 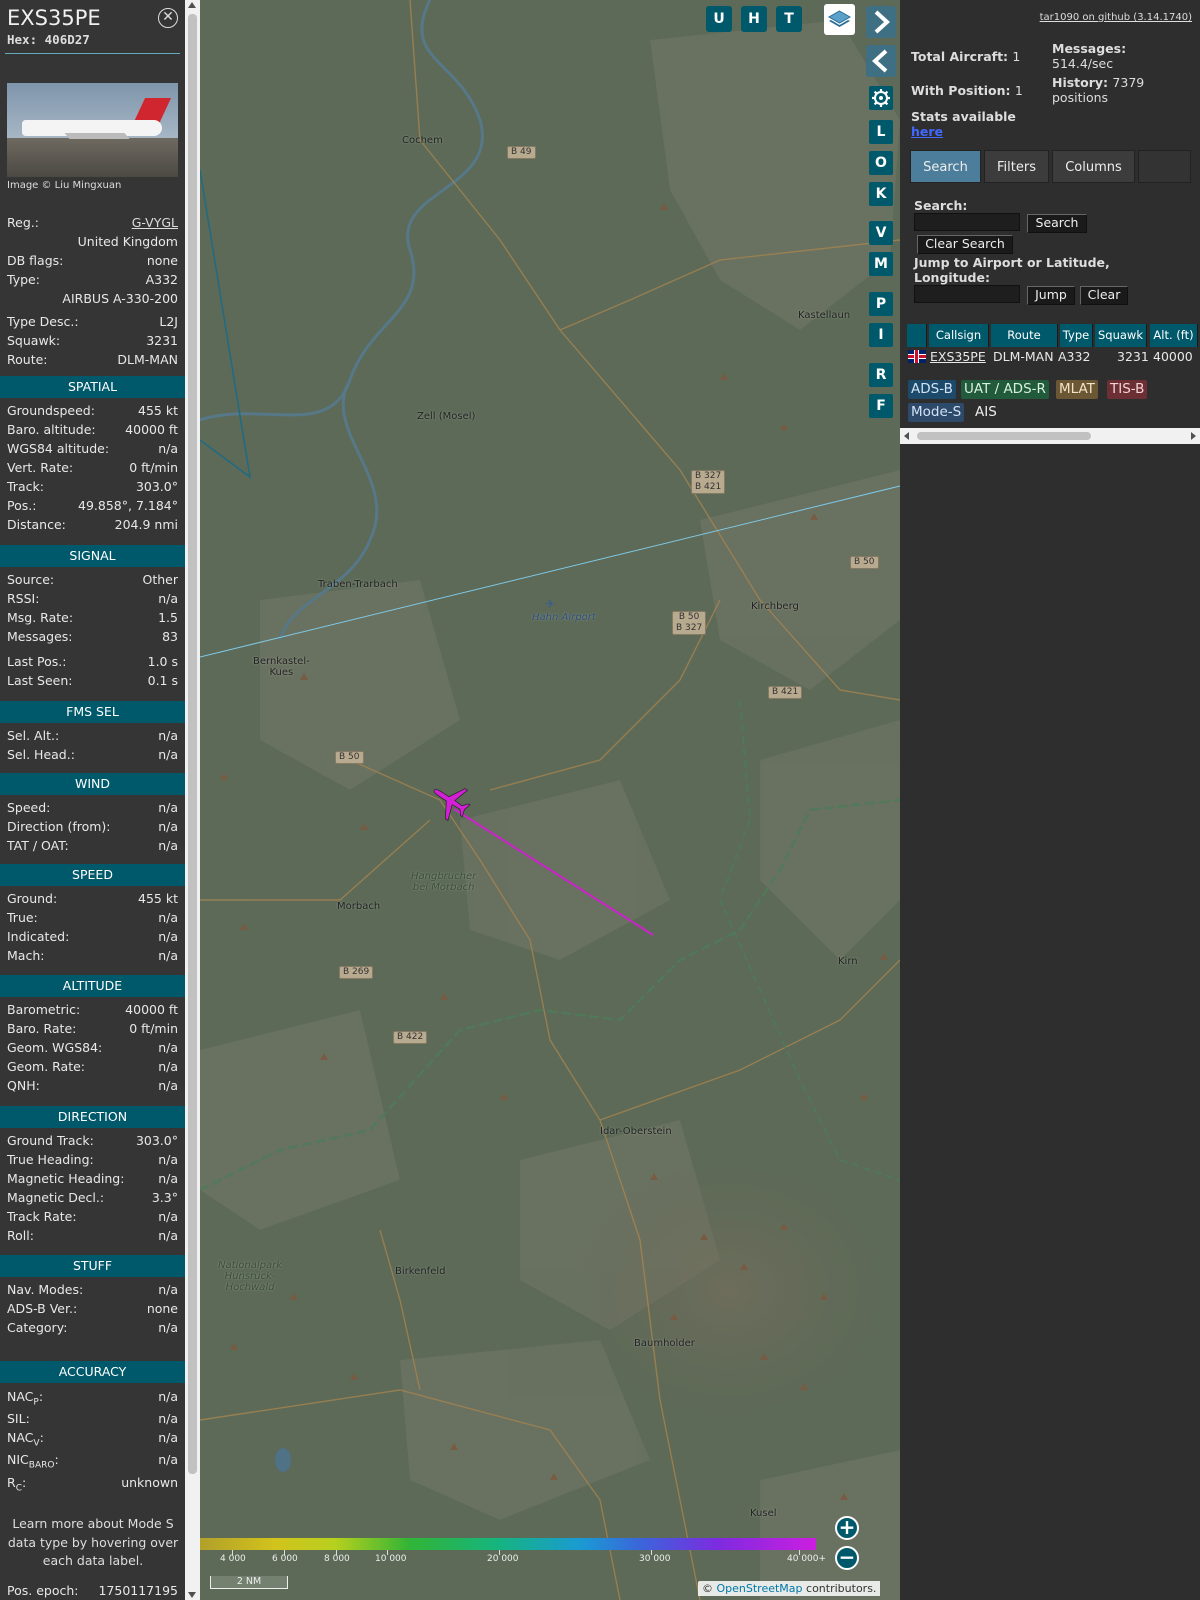 What do you see at coordinates (881, 61) in the screenshot?
I see `collapse-panel-button` at bounding box center [881, 61].